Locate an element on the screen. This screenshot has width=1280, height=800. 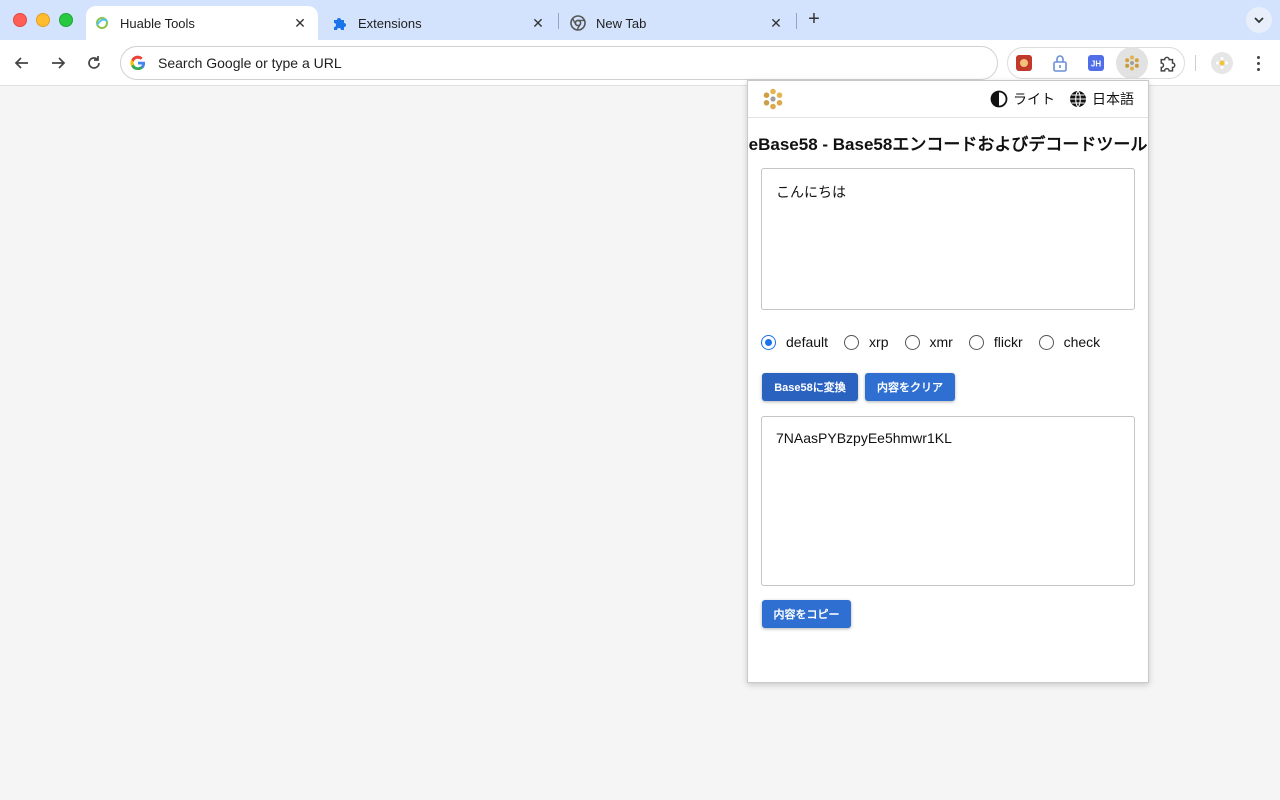
radio-label: check is located at coordinates (1082, 342).